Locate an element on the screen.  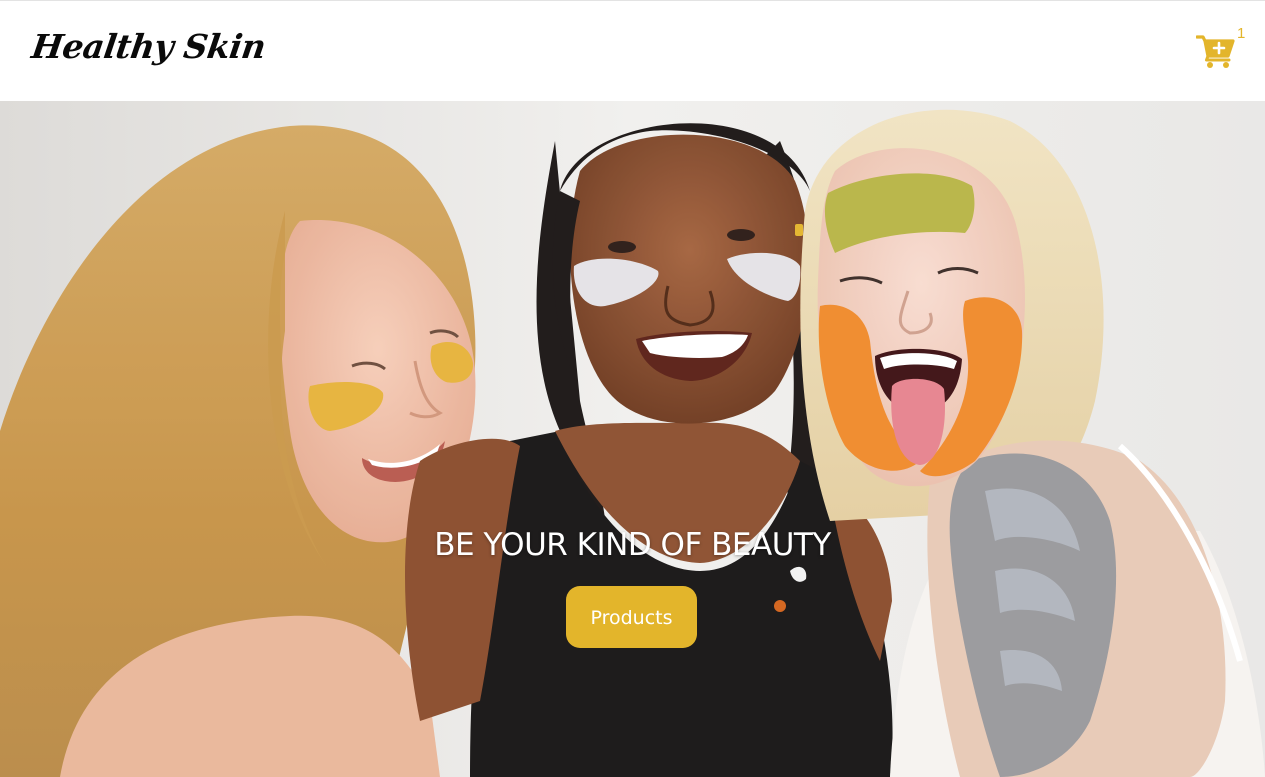
brand-logo: Healthy Skin is located at coordinates (148, 46).